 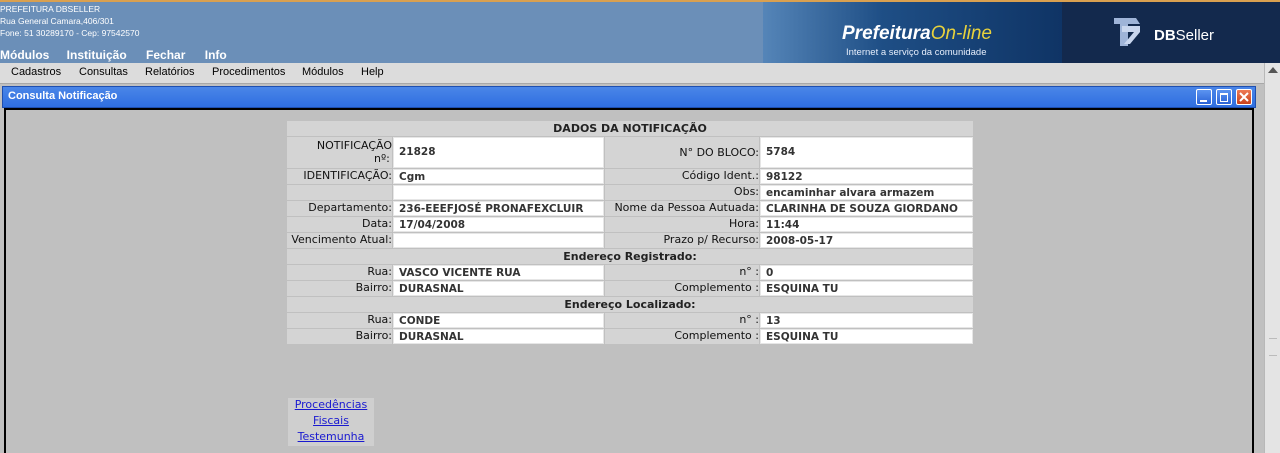 What do you see at coordinates (339, 176) in the screenshot?
I see `identificacao-label: IDENTIFICAÇÃO:` at bounding box center [339, 176].